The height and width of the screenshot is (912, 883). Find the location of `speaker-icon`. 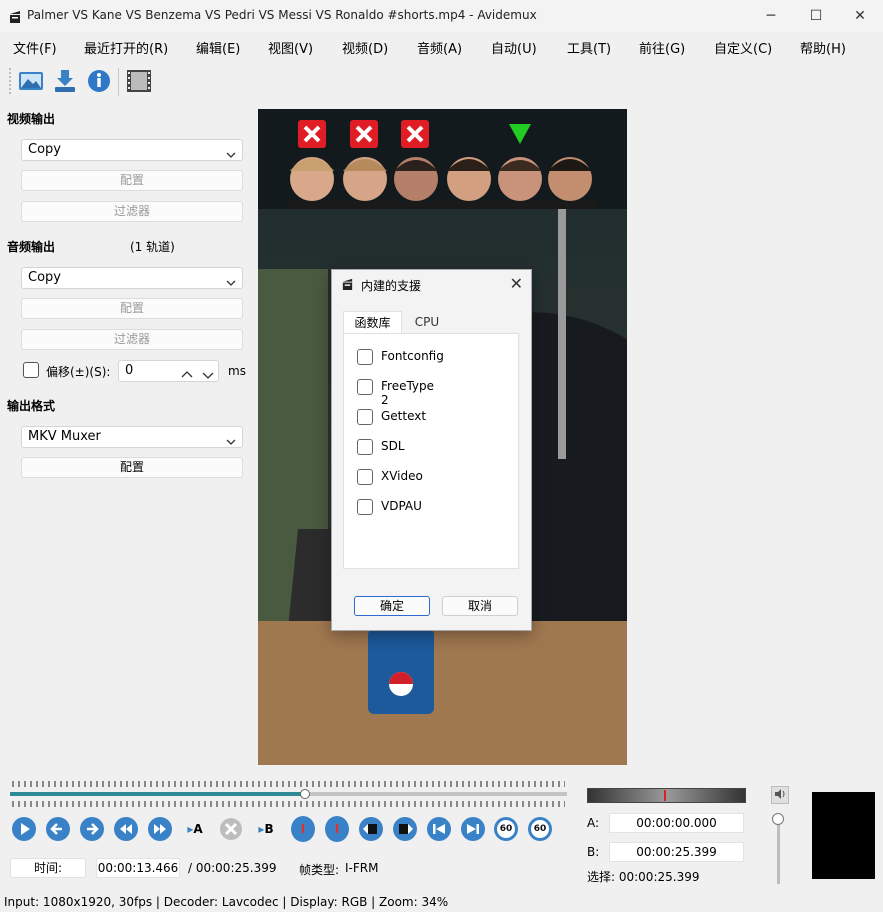

speaker-icon is located at coordinates (780, 795).